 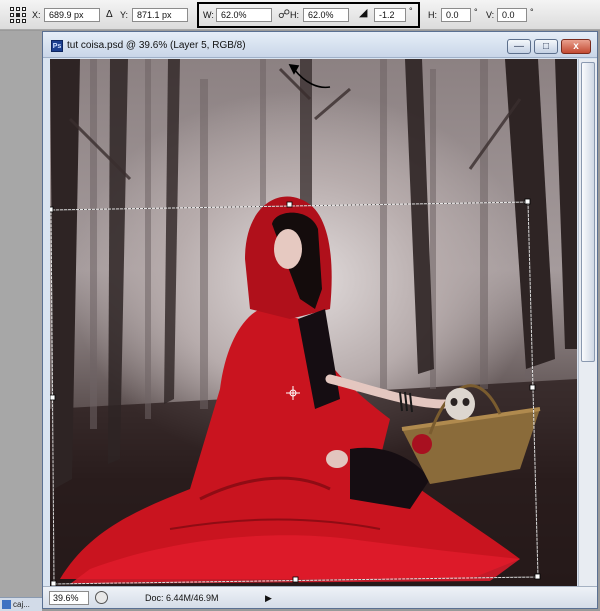 What do you see at coordinates (576, 46) in the screenshot?
I see `close-button: x` at bounding box center [576, 46].